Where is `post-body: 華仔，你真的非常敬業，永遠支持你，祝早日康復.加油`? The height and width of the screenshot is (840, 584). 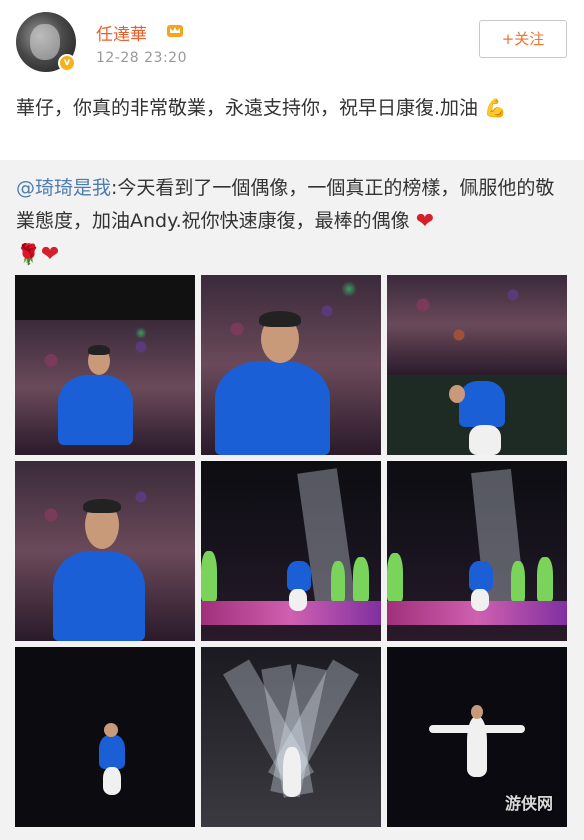 post-body: 華仔，你真的非常敬業，永遠支持你，祝早日康復.加油 is located at coordinates (247, 108).